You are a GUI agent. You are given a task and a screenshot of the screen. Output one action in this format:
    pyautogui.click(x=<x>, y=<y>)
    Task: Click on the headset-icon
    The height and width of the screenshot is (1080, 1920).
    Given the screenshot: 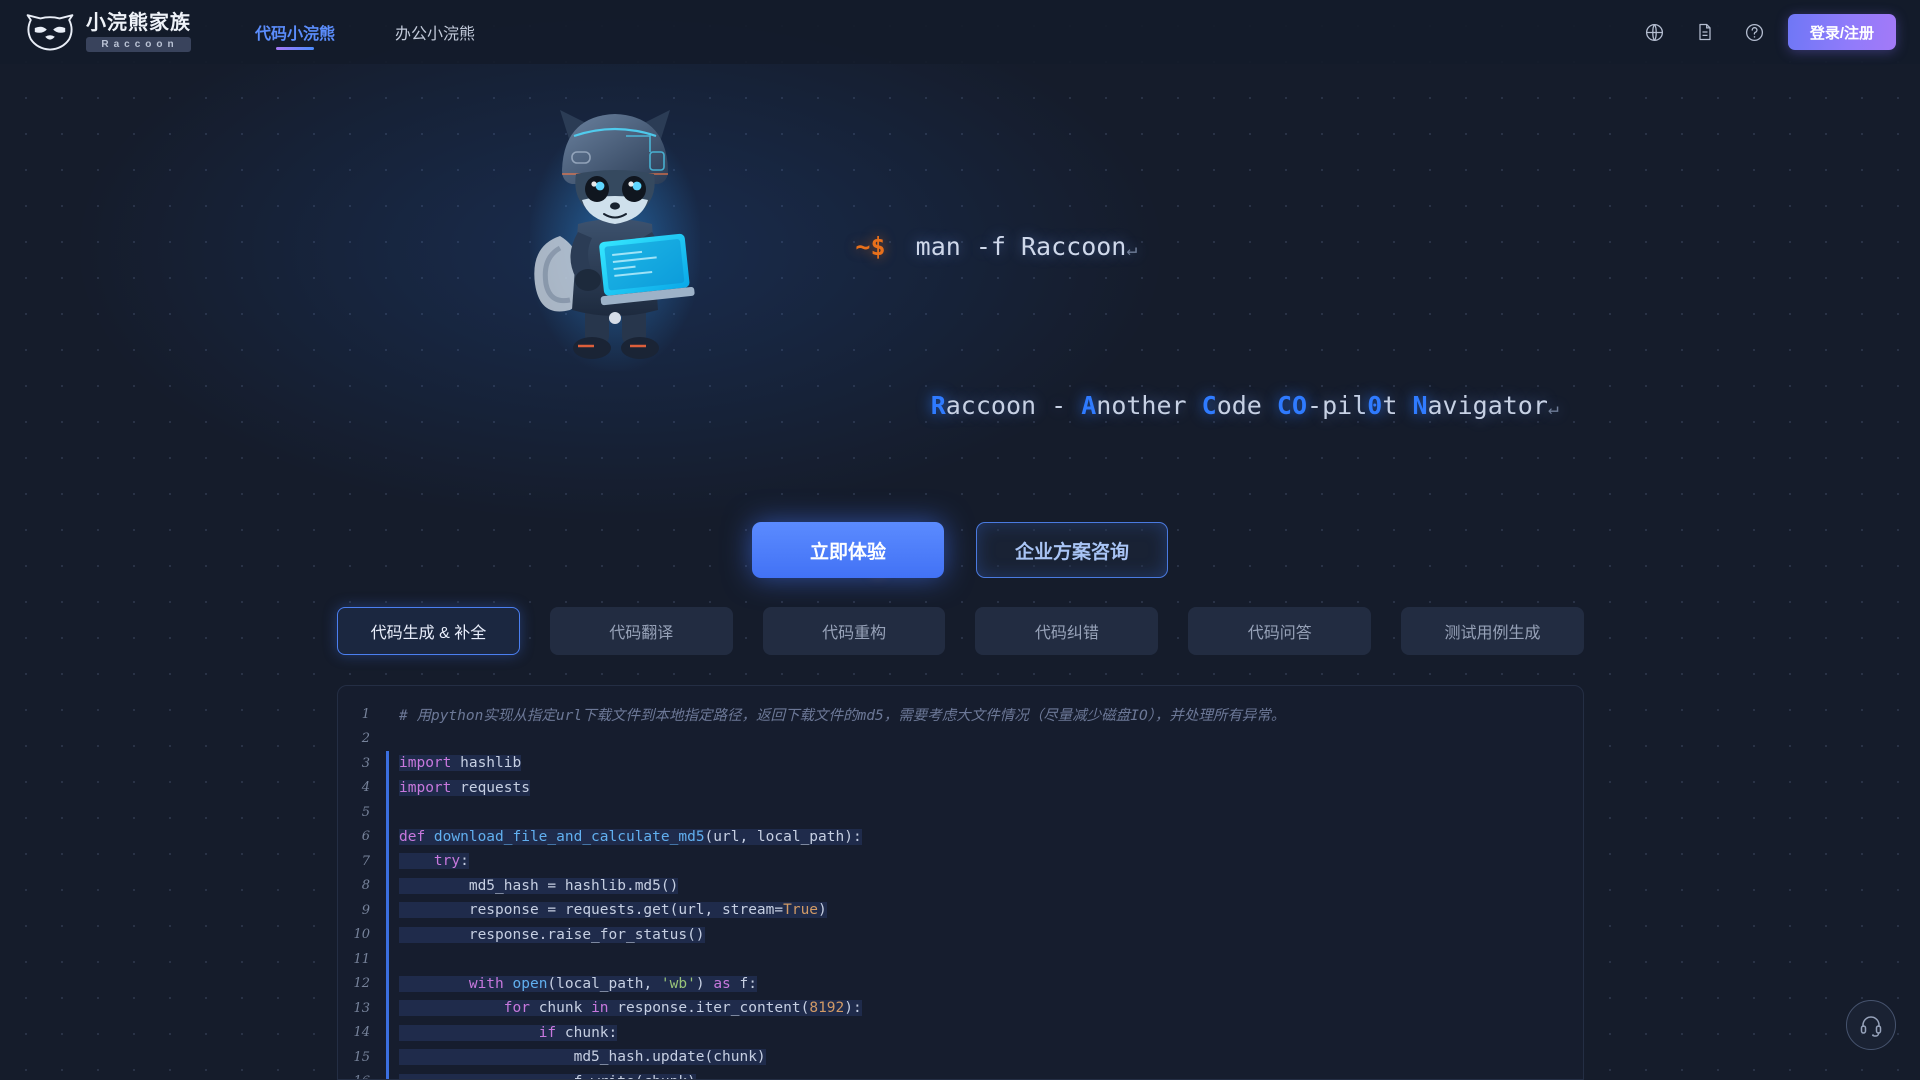 What is the action you would take?
    pyautogui.click(x=1871, y=1026)
    